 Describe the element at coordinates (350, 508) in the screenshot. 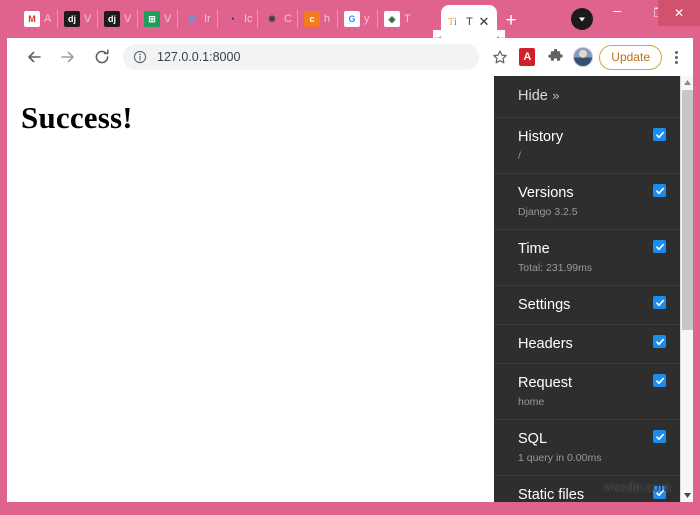

I see `window-bottom-edge` at that location.